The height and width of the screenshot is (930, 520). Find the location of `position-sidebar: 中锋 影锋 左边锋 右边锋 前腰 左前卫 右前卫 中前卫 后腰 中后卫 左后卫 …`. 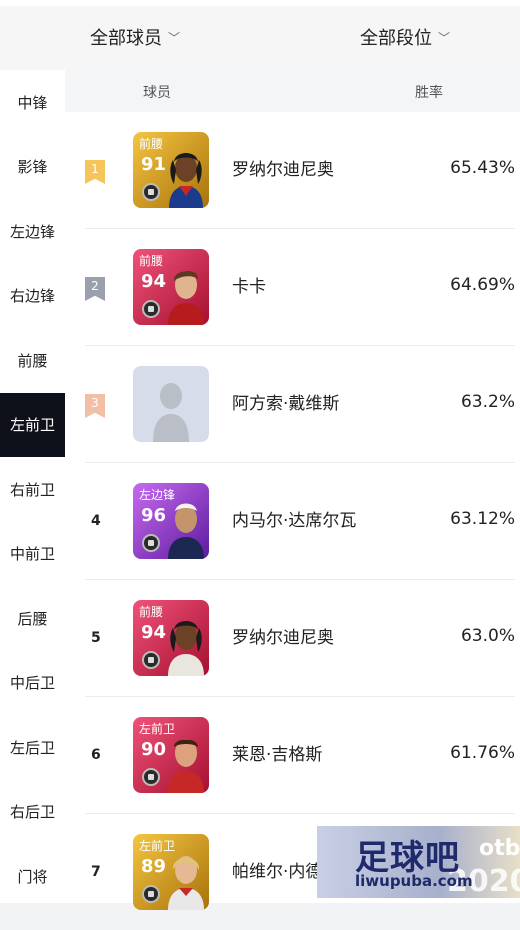

position-sidebar: 中锋 影锋 左边锋 右边锋 前腰 左前卫 右前卫 中前卫 后腰 中后卫 左后卫 … is located at coordinates (32, 486).